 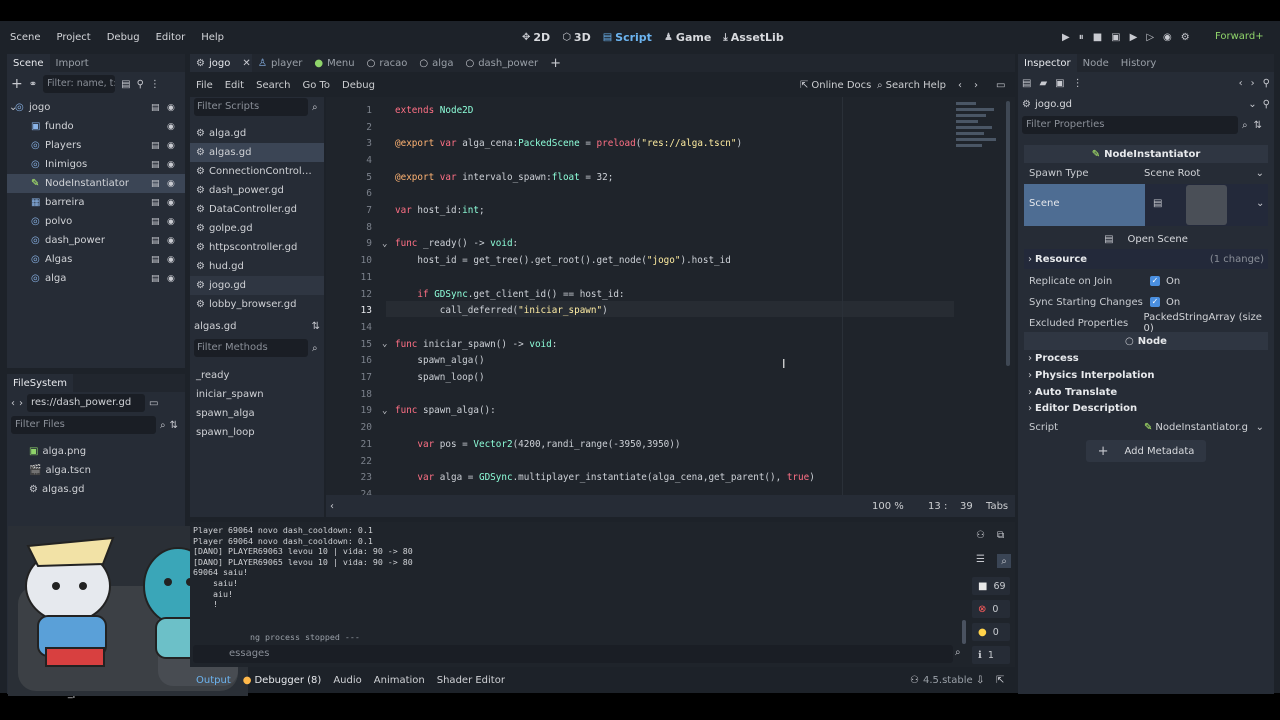 What do you see at coordinates (1146, 239) in the screenshot?
I see `open-scene-button: ▤ Open Scene` at bounding box center [1146, 239].